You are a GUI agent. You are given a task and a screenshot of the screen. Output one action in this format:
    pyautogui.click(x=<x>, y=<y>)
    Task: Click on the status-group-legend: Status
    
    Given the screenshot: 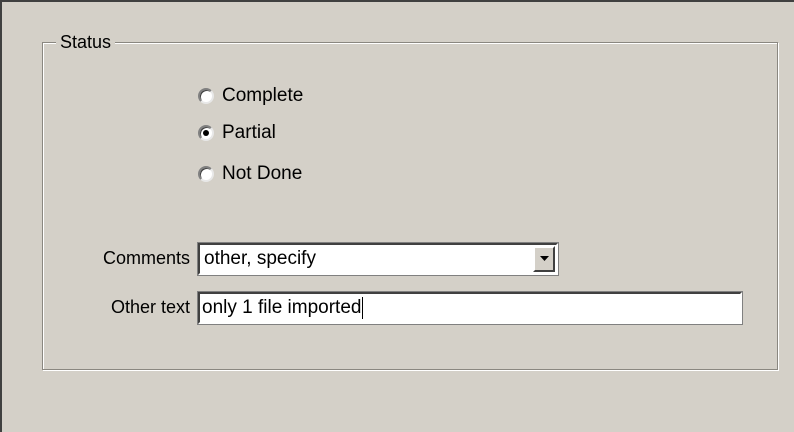 What is the action you would take?
    pyautogui.click(x=86, y=42)
    